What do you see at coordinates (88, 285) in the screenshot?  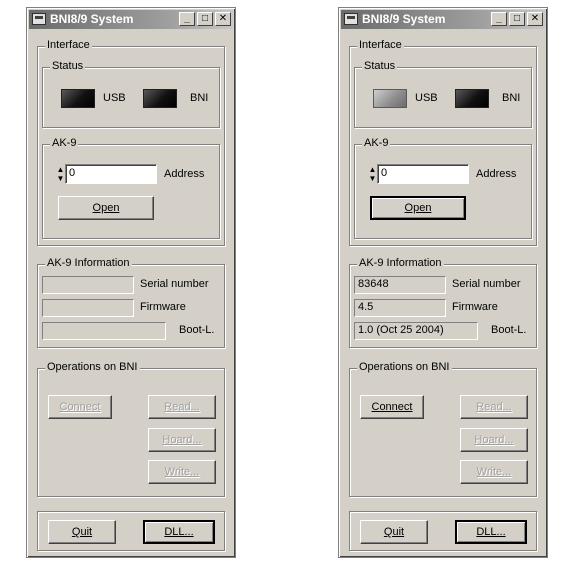 I see `serial-number-field` at bounding box center [88, 285].